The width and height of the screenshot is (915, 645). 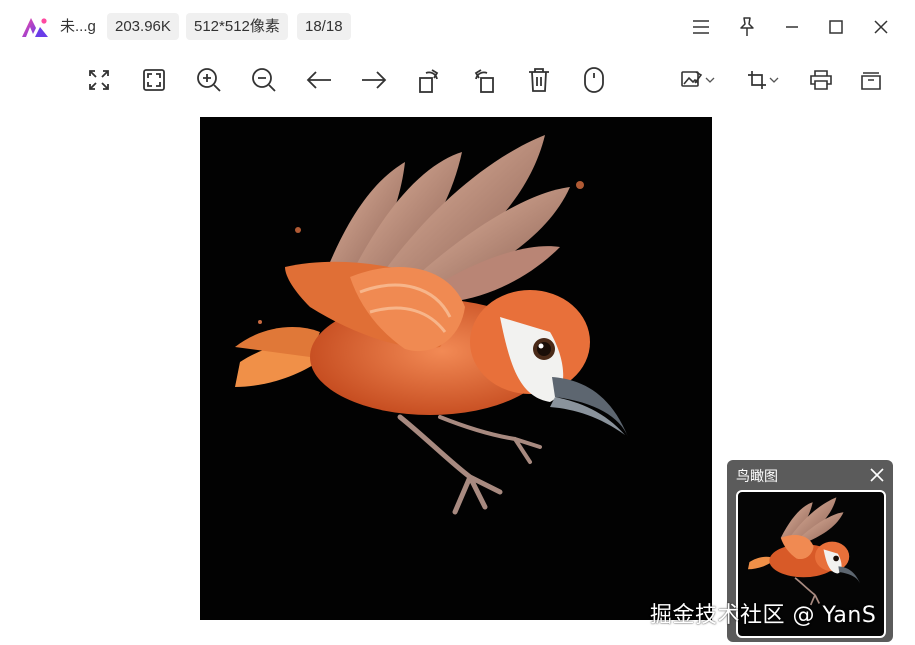 I want to click on pin-icon, so click(x=747, y=26).